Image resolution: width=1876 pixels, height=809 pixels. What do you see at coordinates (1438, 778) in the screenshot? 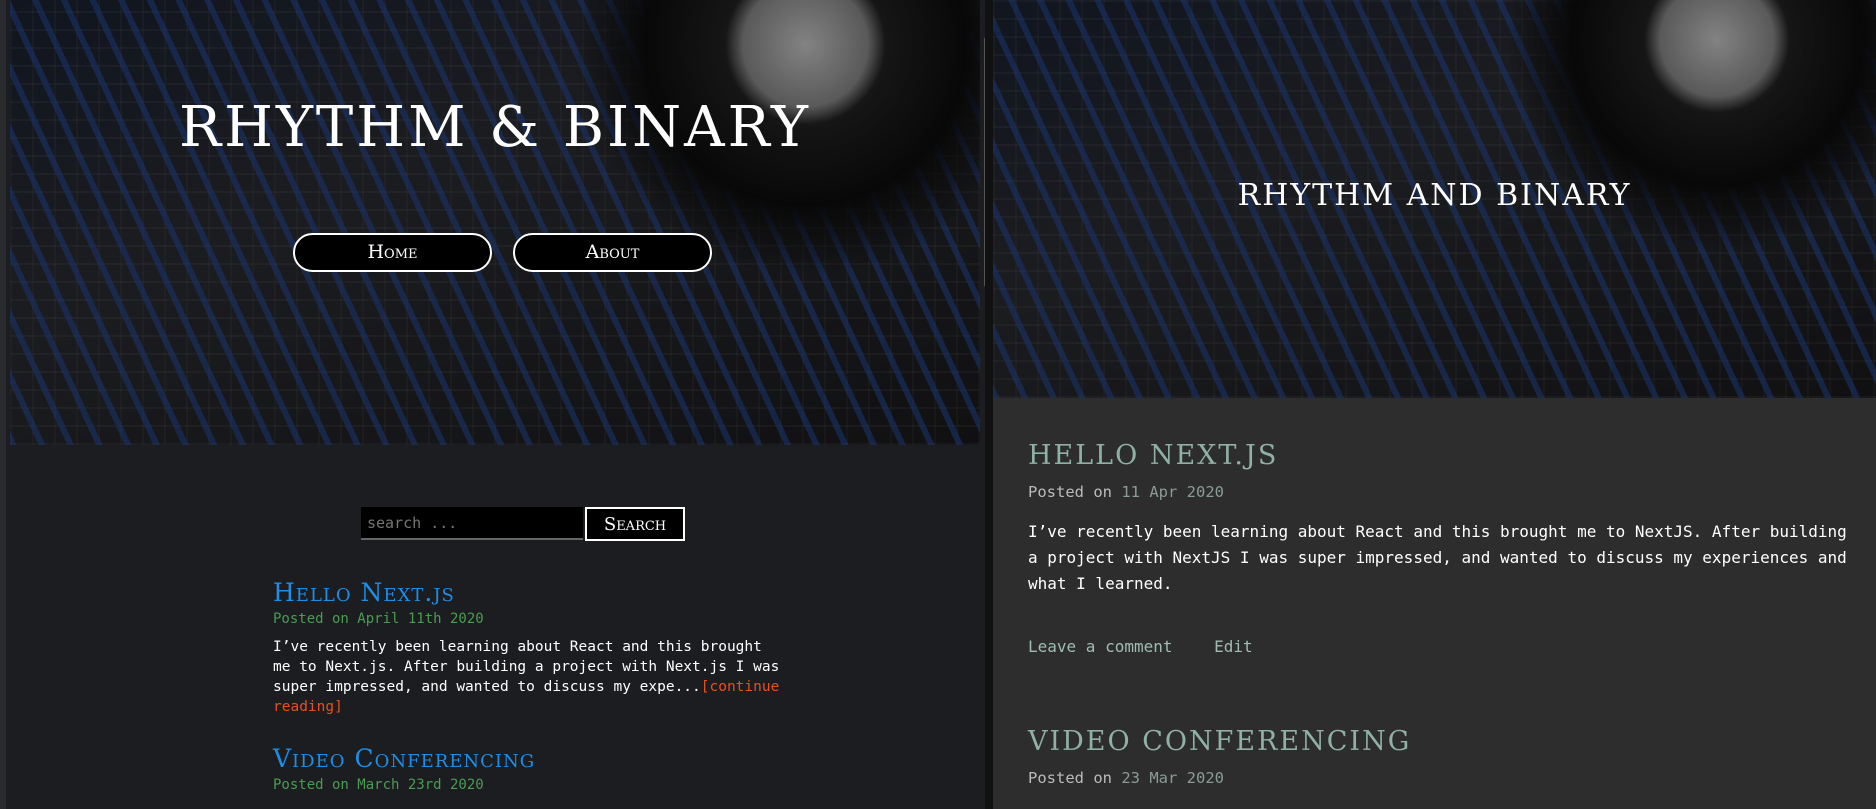
I see `post-meta: Posted on 23 Mar 2020` at bounding box center [1438, 778].